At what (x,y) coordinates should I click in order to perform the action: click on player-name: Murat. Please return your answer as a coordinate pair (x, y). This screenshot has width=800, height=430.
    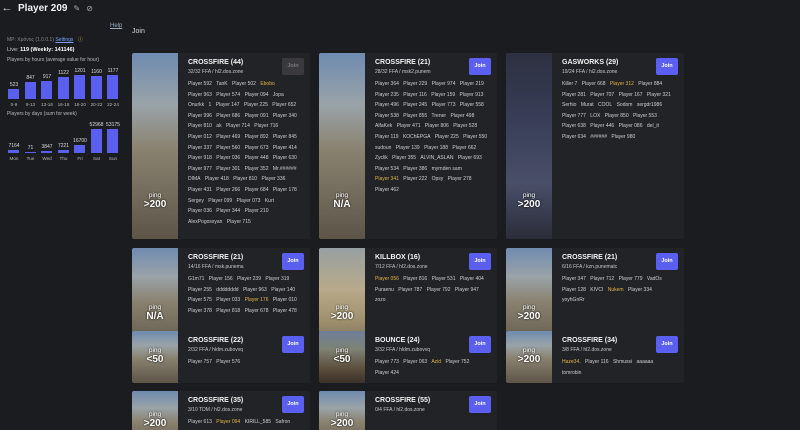
    Looking at the image, I should click on (587, 105).